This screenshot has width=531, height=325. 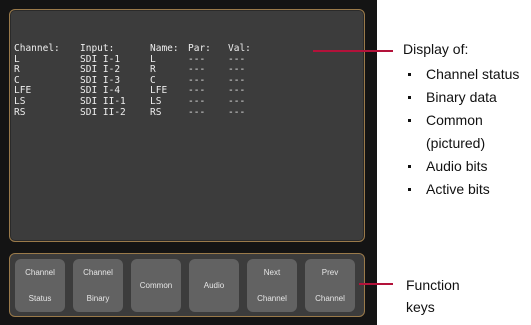 What do you see at coordinates (420, 307) in the screenshot?
I see `keys-annotation-line2: keys` at bounding box center [420, 307].